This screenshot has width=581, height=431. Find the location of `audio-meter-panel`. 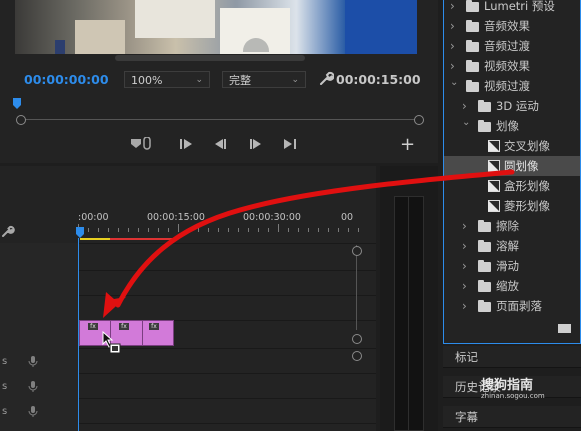

audio-meter-panel is located at coordinates (409, 298).